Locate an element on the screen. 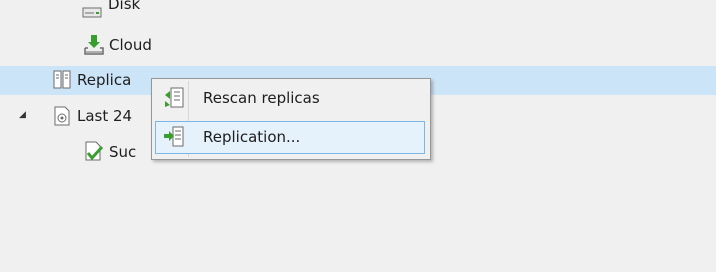  tree-item-label: Cloud is located at coordinates (130, 45).